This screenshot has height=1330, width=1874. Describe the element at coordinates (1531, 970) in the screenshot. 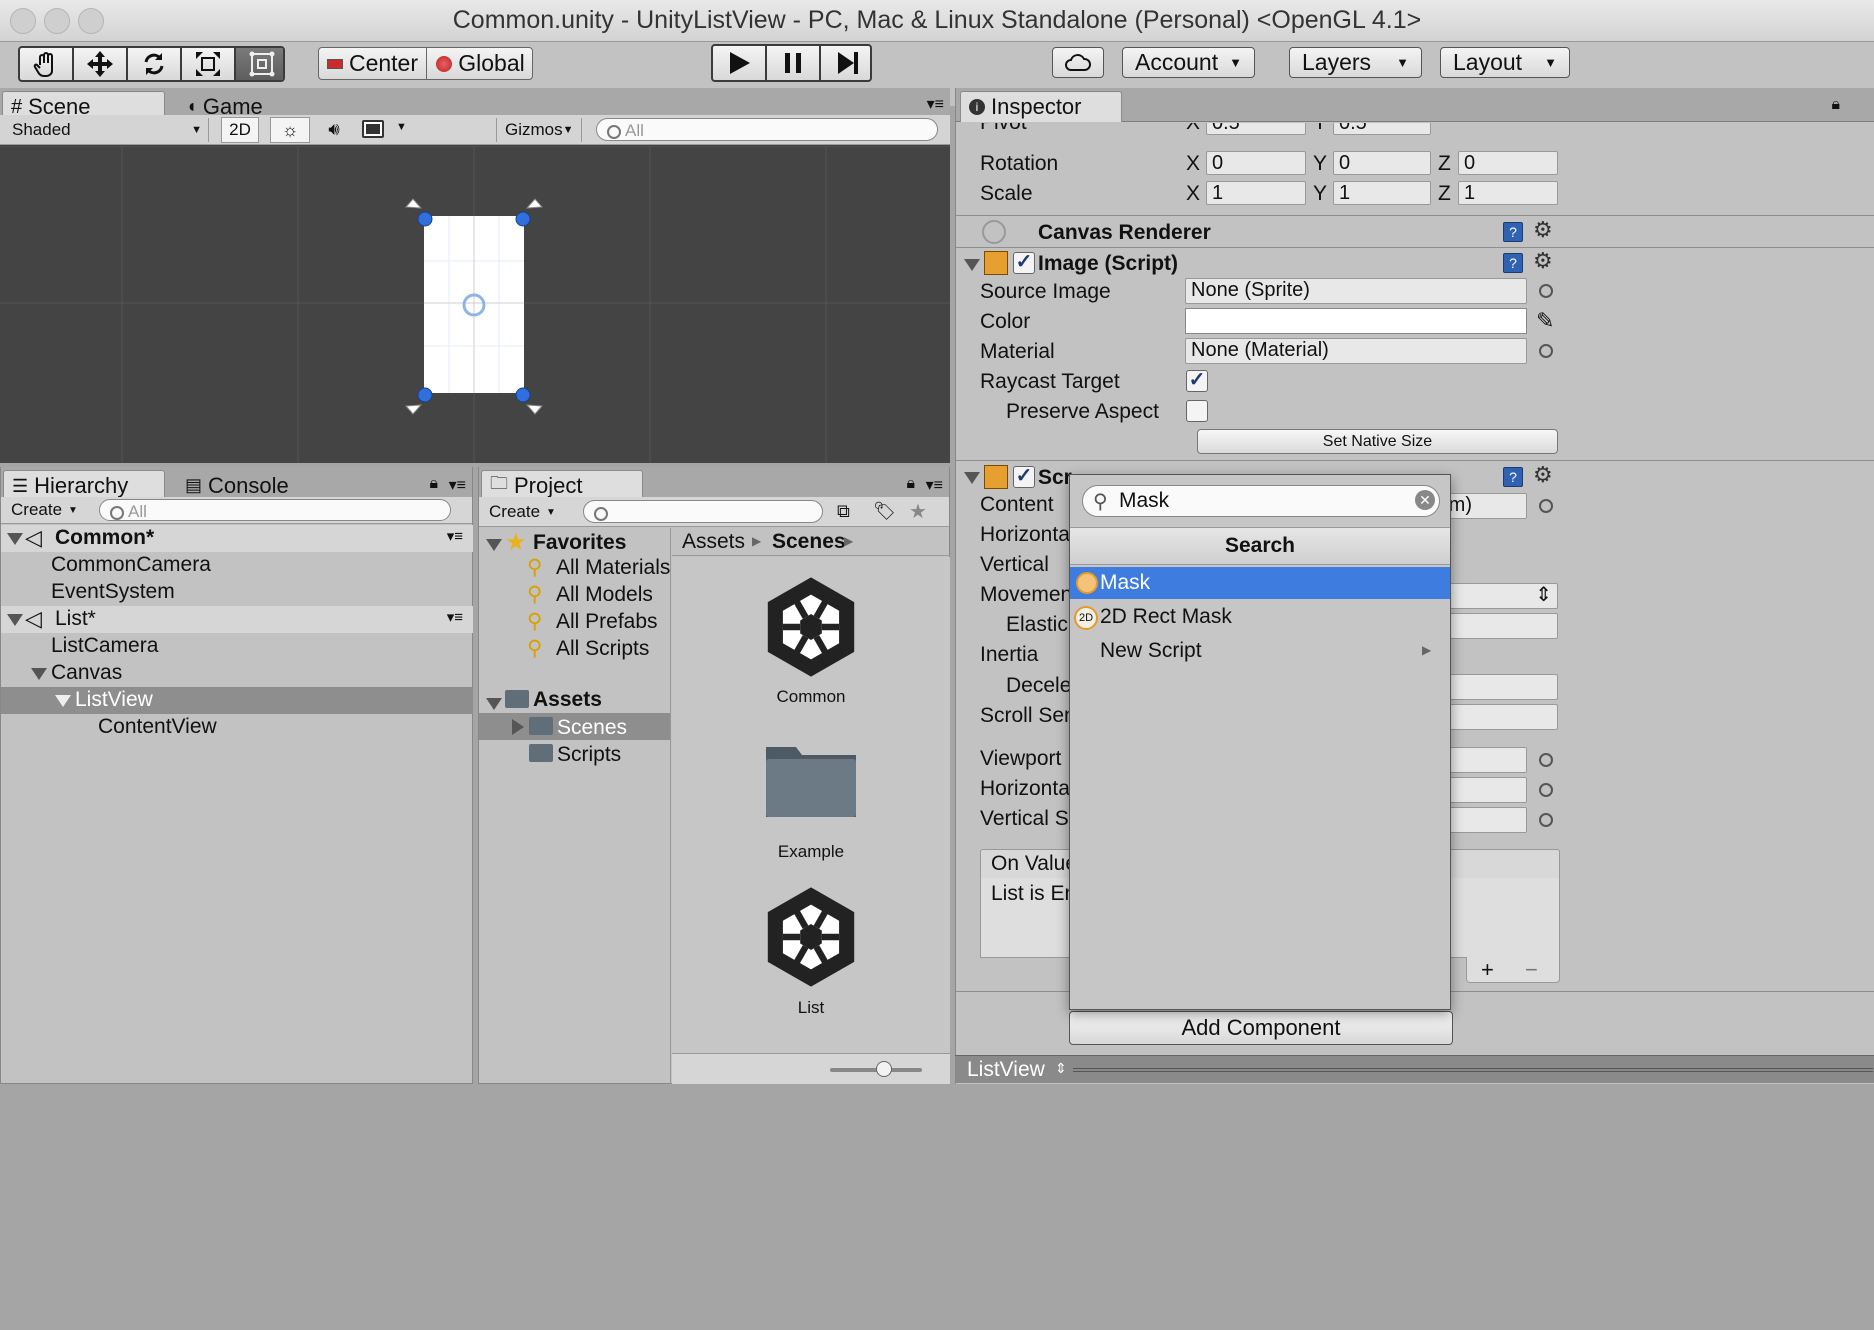

I see `remove-event-button: −` at that location.